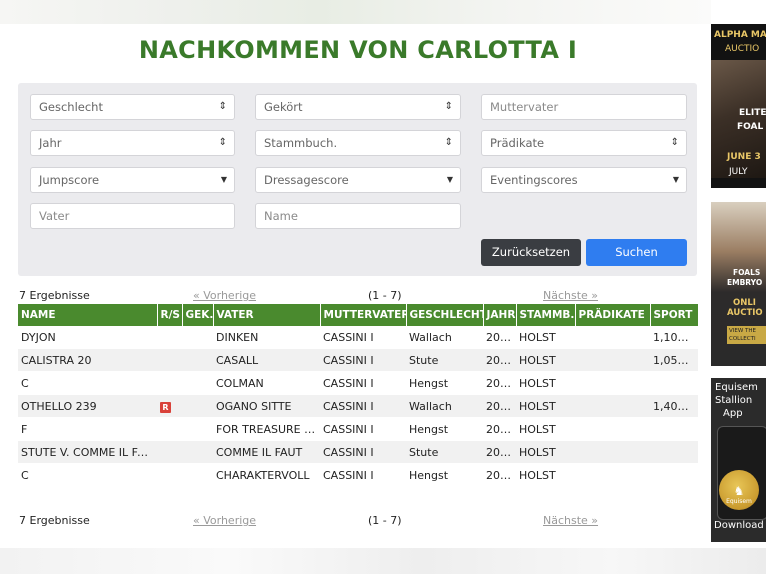 The image size is (766, 574). Describe the element at coordinates (739, 501) in the screenshot. I see `logo-text: Equisem` at that location.